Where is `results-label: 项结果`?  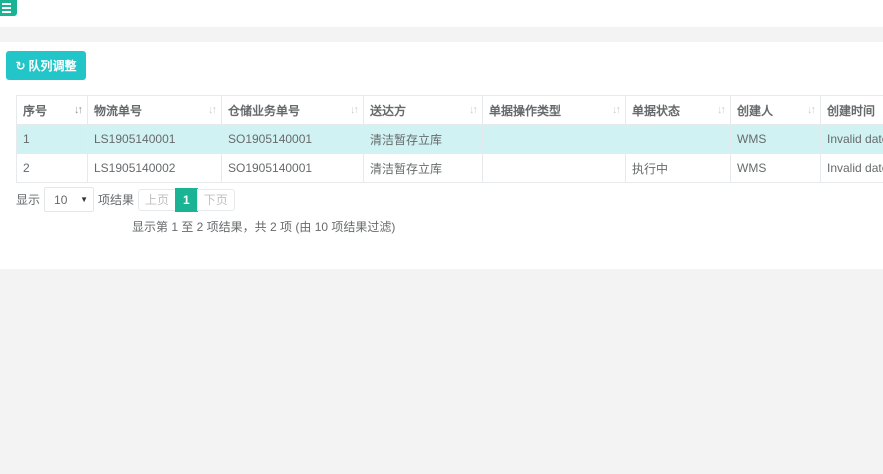
results-label: 项结果 is located at coordinates (116, 200).